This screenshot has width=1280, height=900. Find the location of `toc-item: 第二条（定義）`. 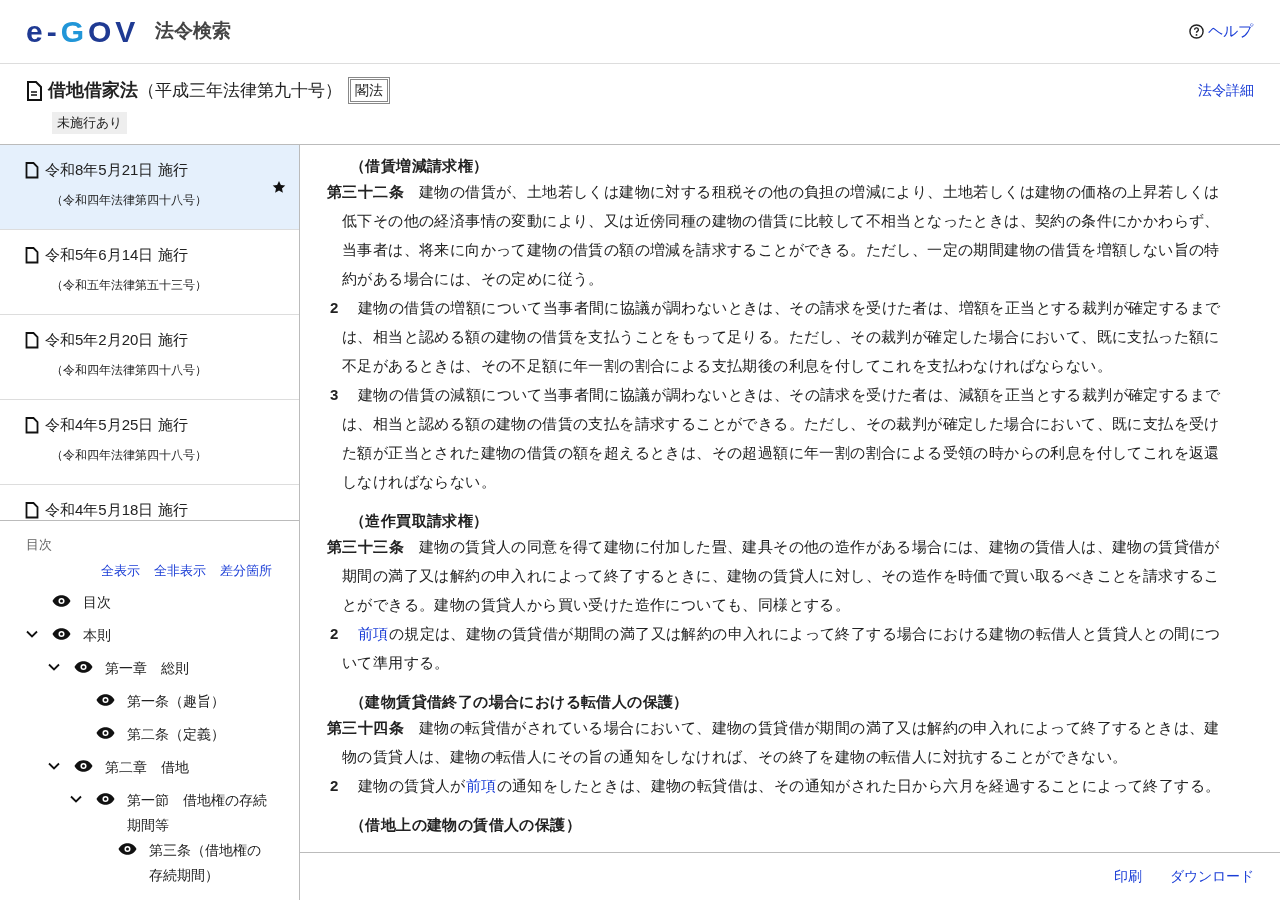

toc-item: 第二条（定義） is located at coordinates (177, 734).